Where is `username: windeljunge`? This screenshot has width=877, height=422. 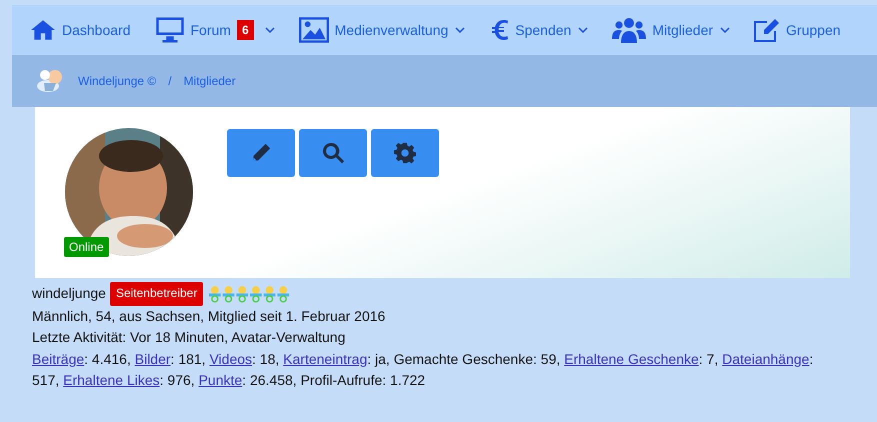 username: windeljunge is located at coordinates (69, 293).